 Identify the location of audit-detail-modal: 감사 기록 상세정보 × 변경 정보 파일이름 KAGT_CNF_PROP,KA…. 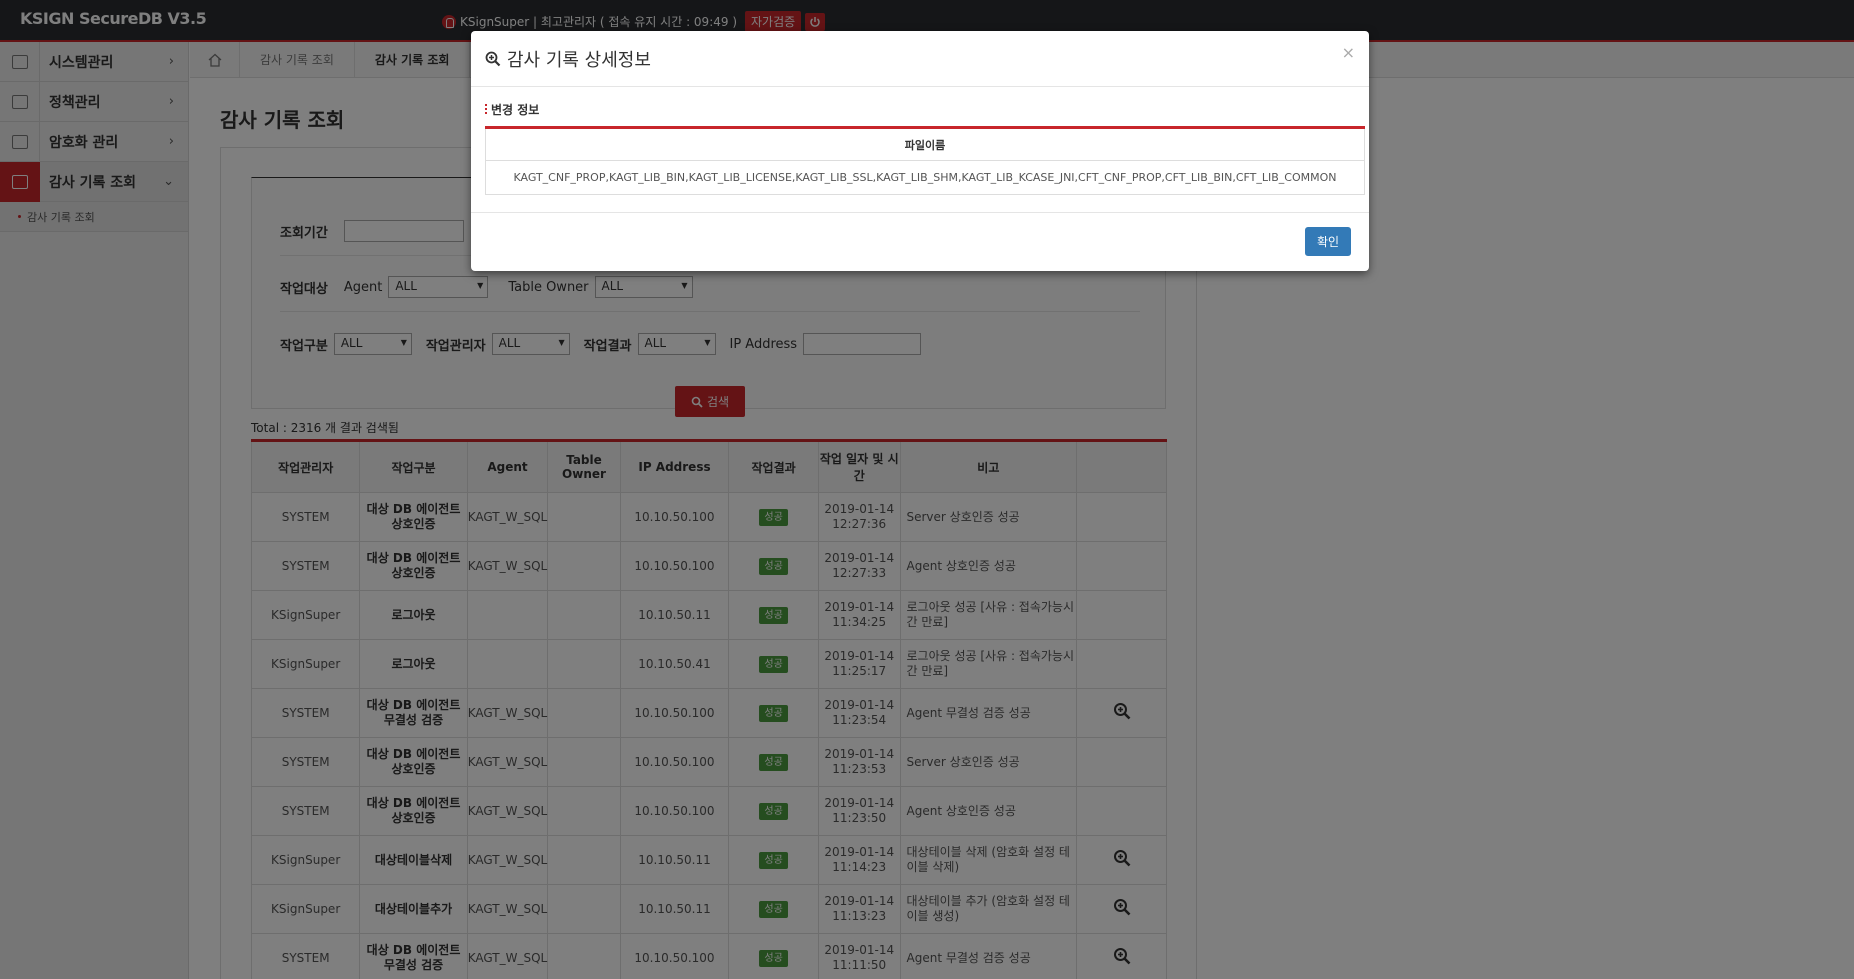
(920, 151).